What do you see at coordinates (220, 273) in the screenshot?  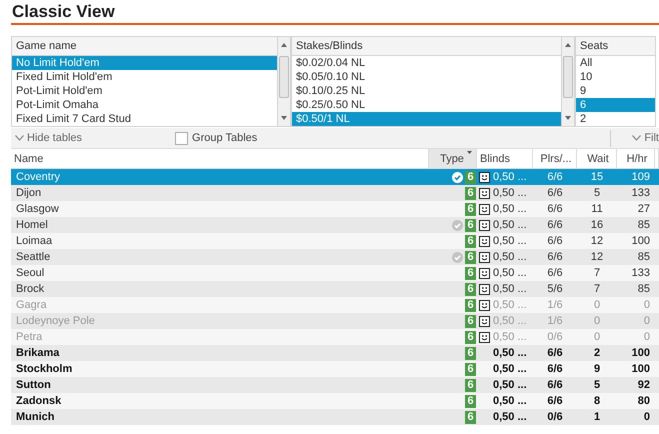 I see `table-cell: Seoul` at bounding box center [220, 273].